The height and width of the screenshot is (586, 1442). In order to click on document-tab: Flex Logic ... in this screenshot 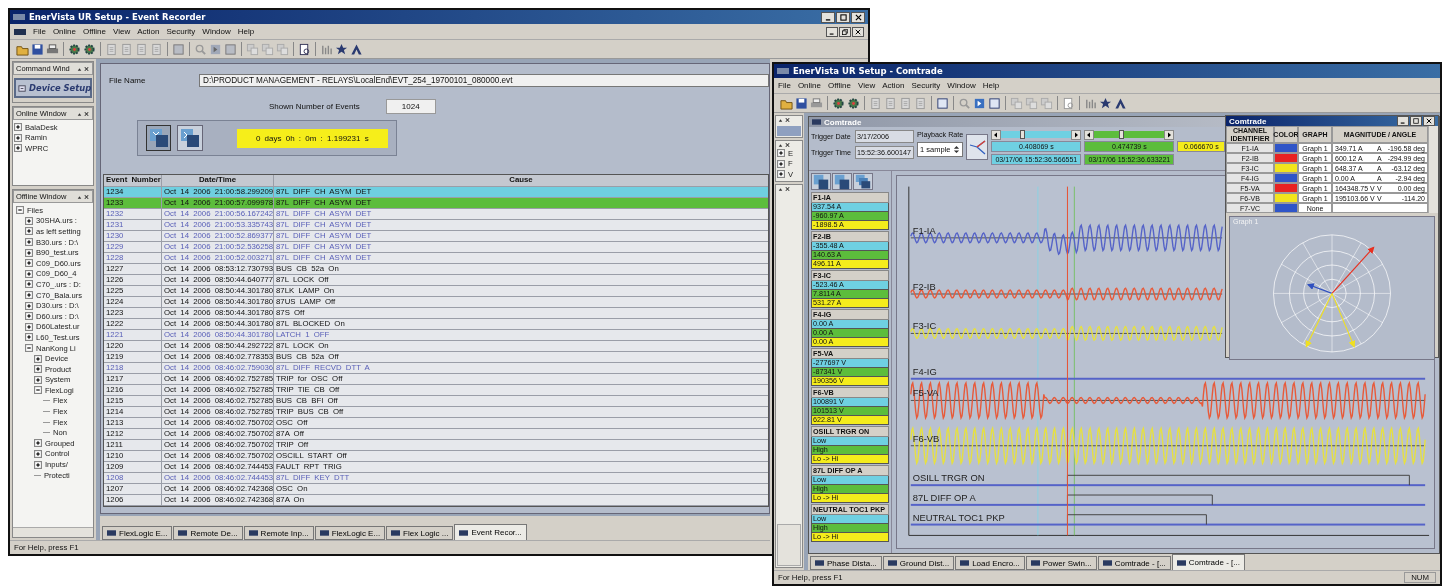, I will do `click(420, 533)`.